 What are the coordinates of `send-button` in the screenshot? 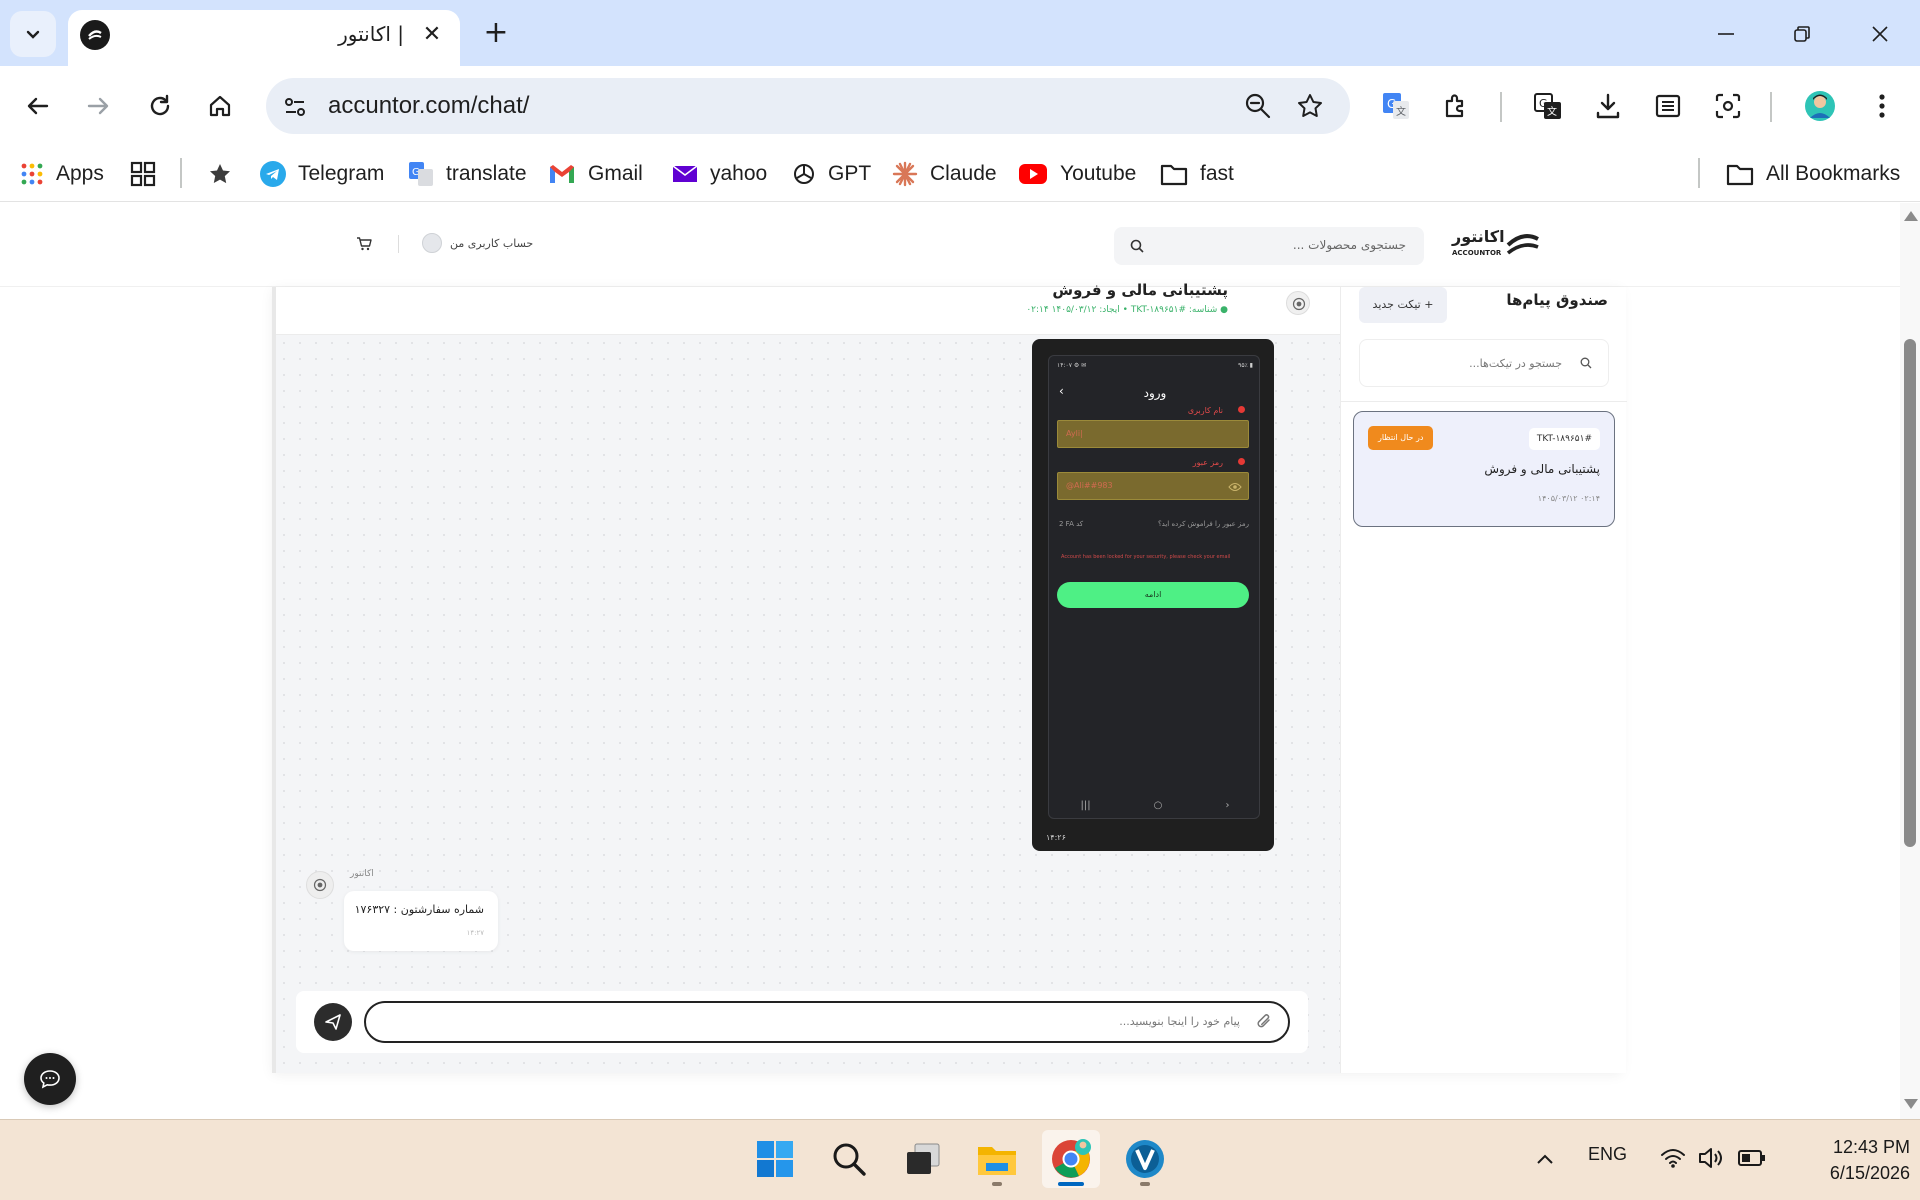 It's located at (333, 1022).